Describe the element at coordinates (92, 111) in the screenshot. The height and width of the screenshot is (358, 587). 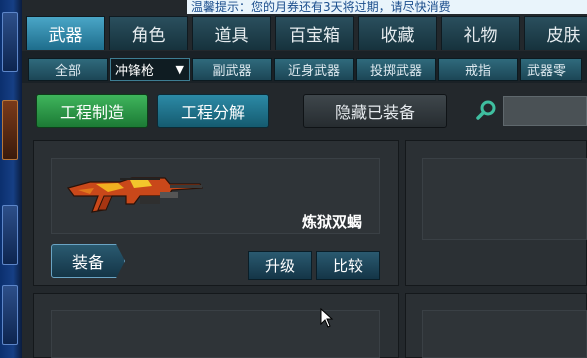
I see `craft-button: 工程制造` at that location.